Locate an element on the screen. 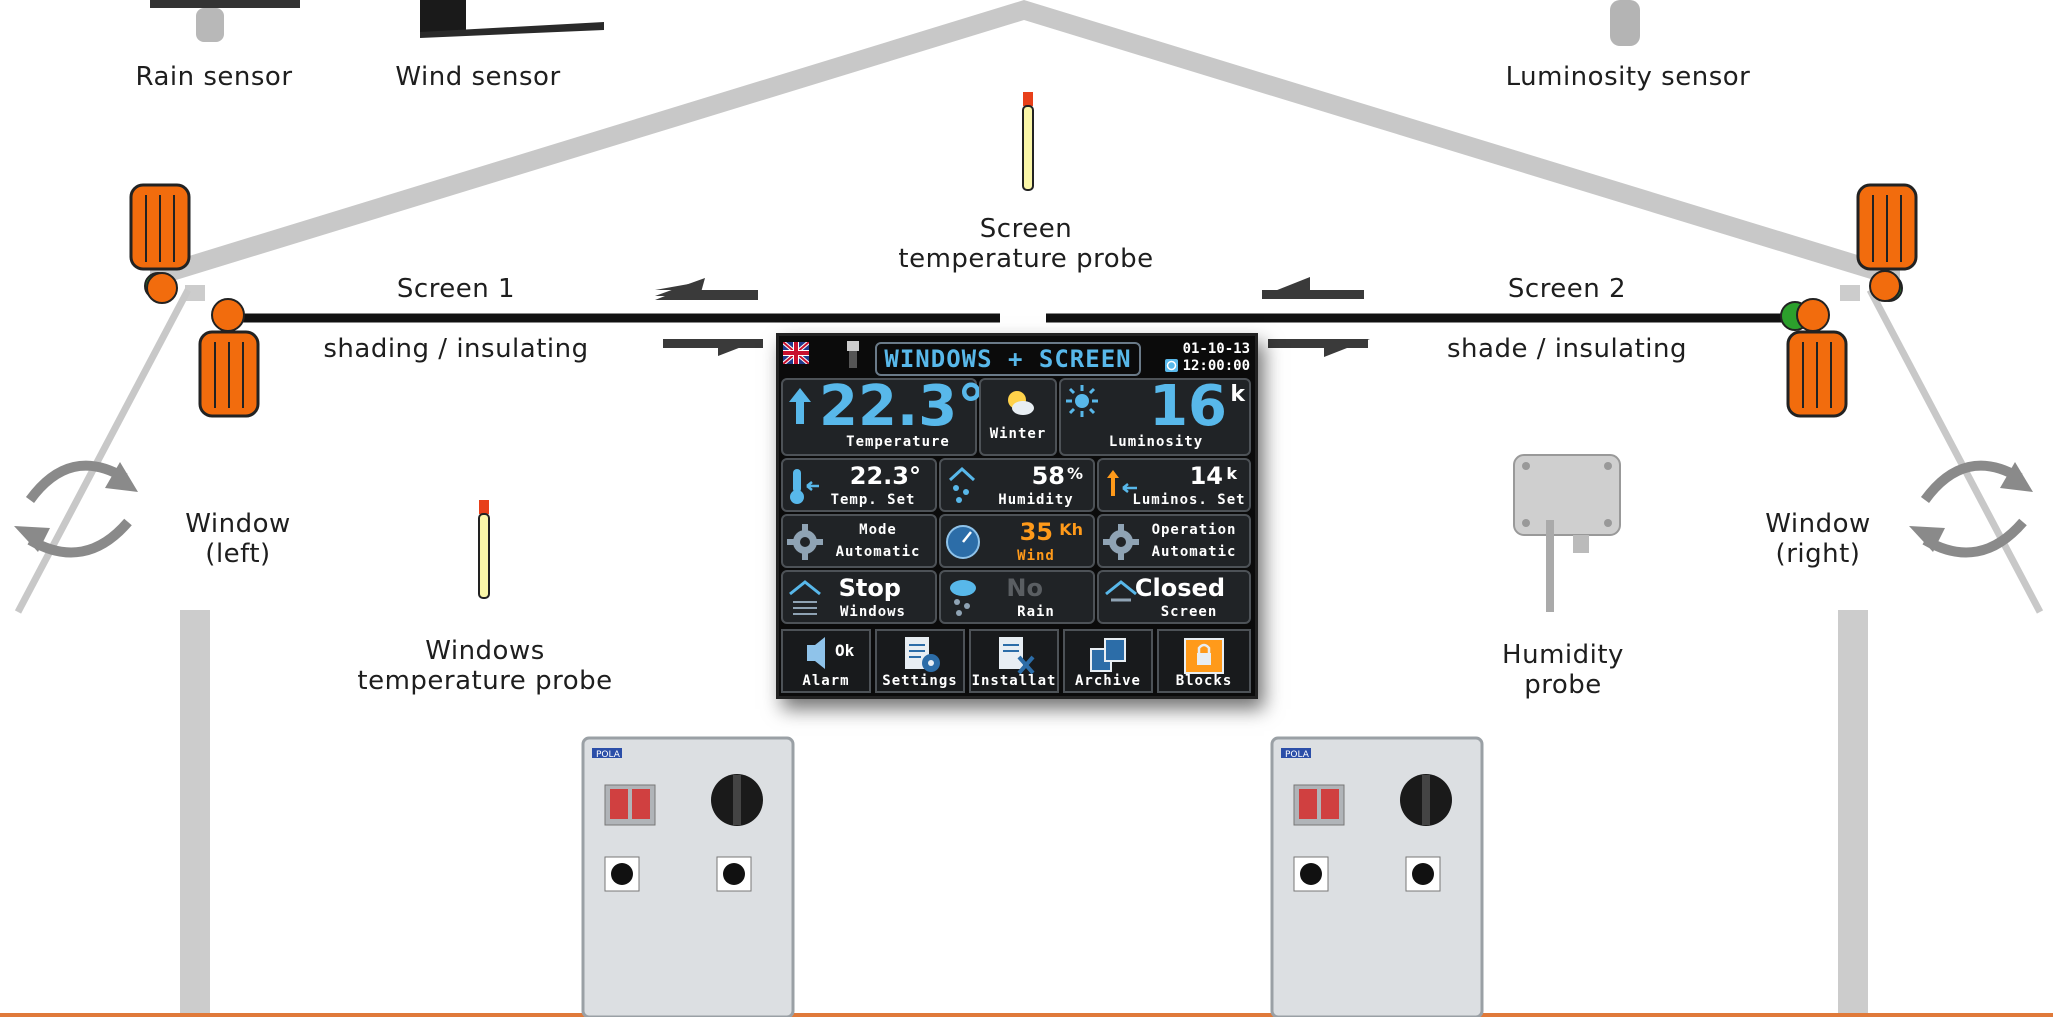  temperature-value: 22.3° is located at coordinates (902, 406).